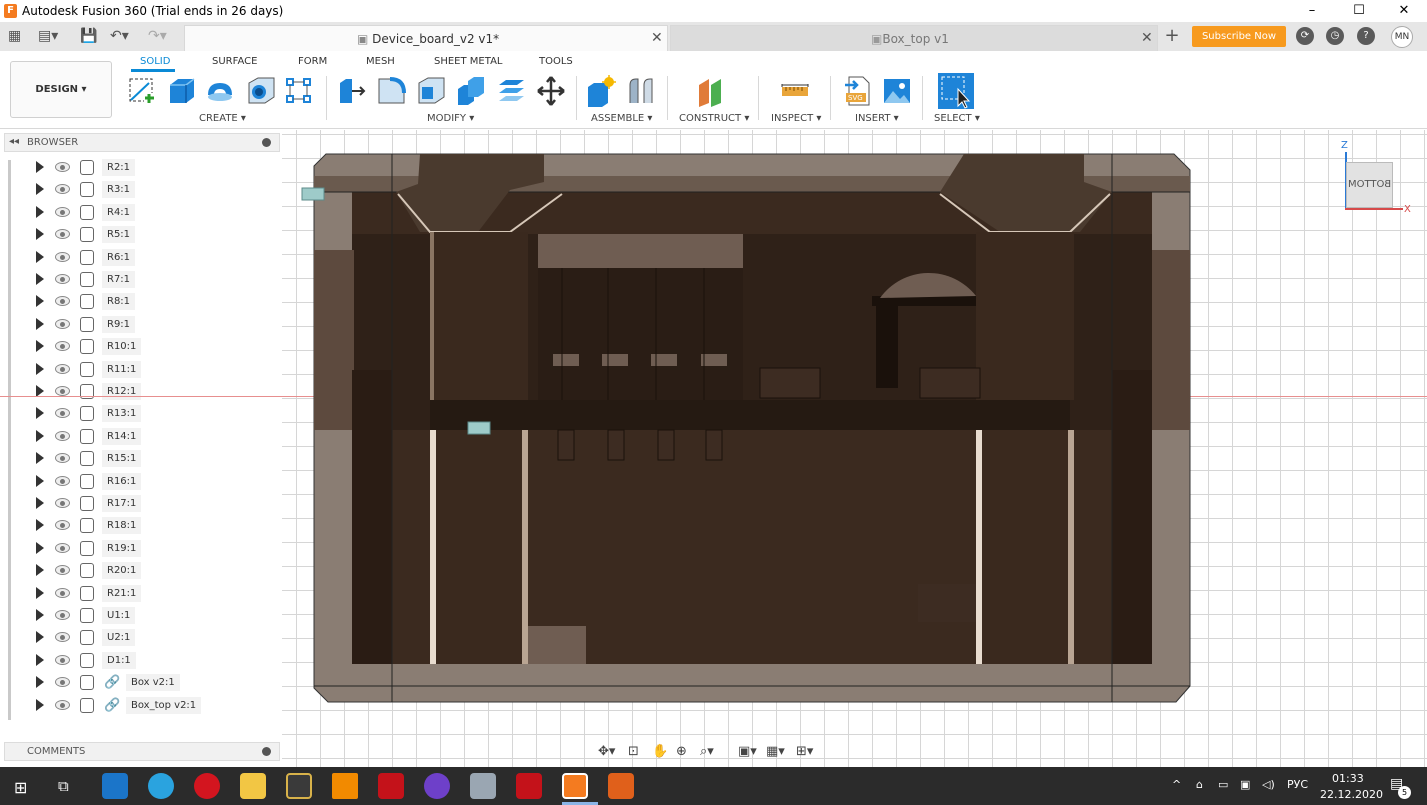  I want to click on modify-group-label: MODIFY ▾, so click(450, 118).